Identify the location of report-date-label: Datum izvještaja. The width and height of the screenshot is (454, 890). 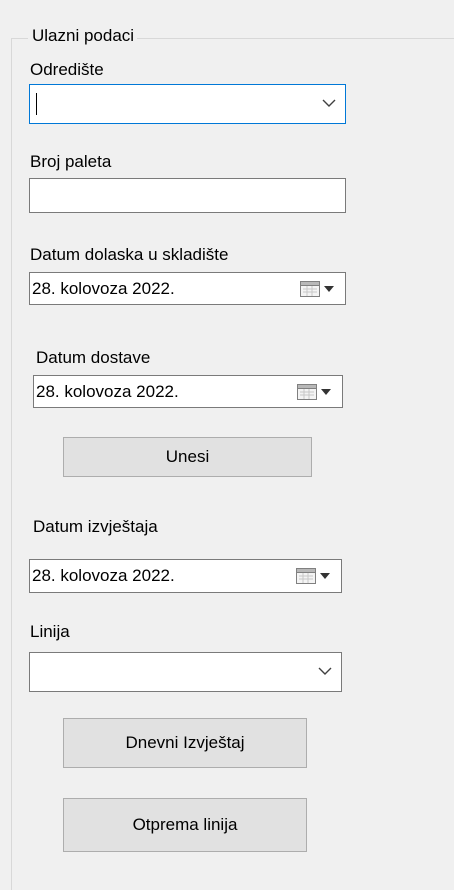
(95, 526).